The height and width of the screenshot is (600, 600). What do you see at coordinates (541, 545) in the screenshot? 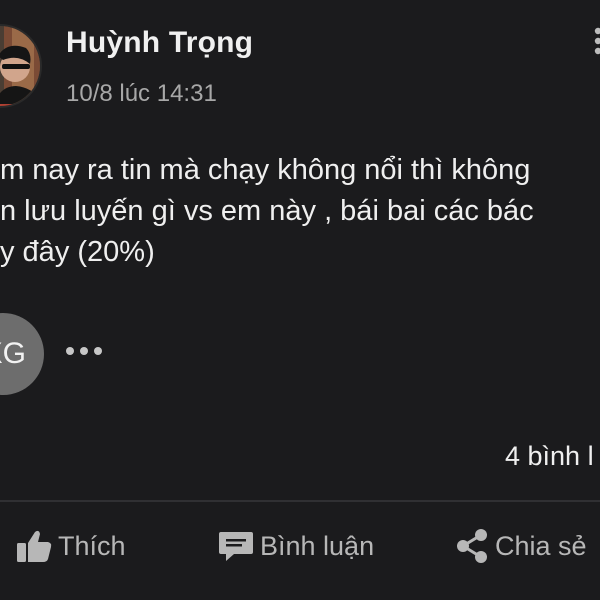
I see `share-button-label: Chia sẻ` at bounding box center [541, 545].